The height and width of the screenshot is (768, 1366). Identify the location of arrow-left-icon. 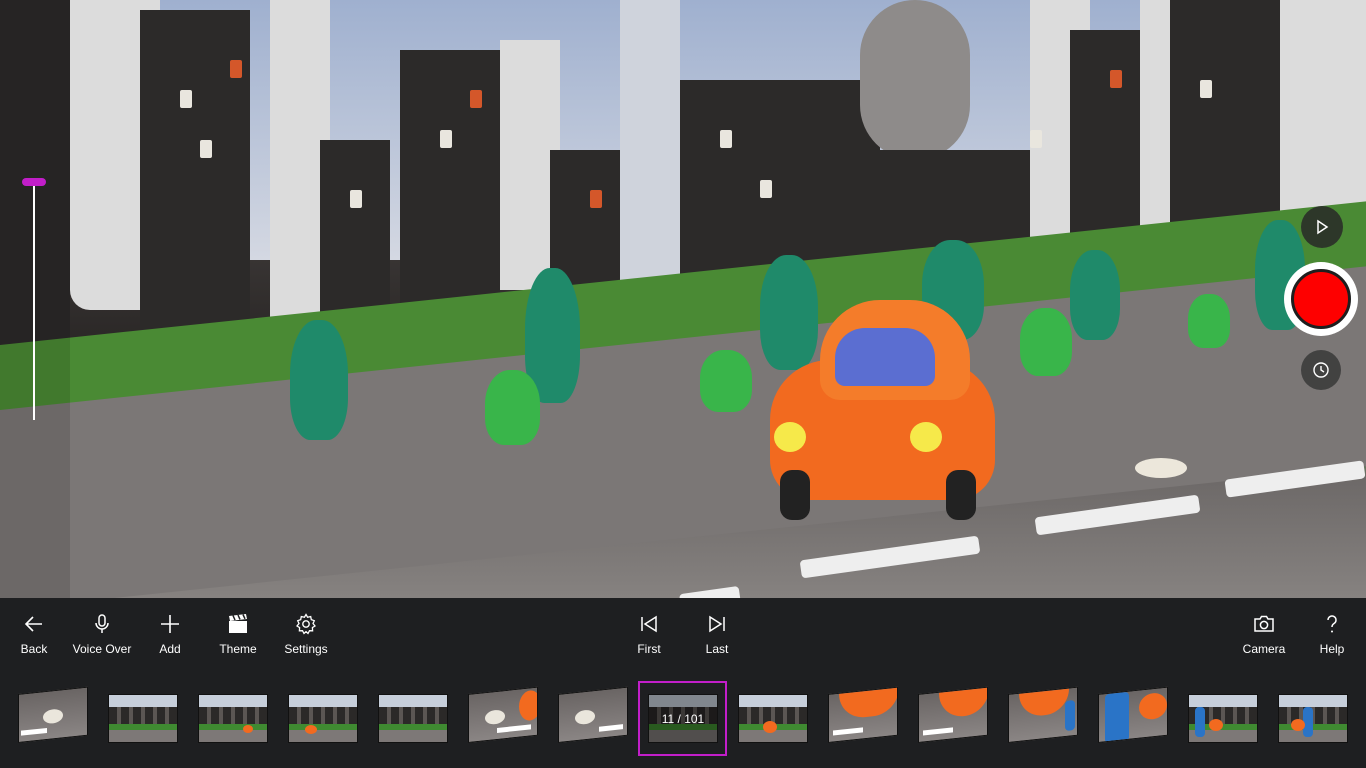
(33, 624).